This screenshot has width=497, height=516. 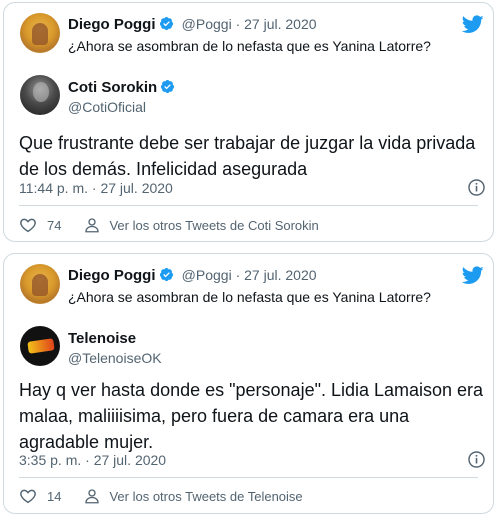 I want to click on tweet-timestamp: 3:35 p. m. · 27 jul. 2020, so click(x=92, y=460).